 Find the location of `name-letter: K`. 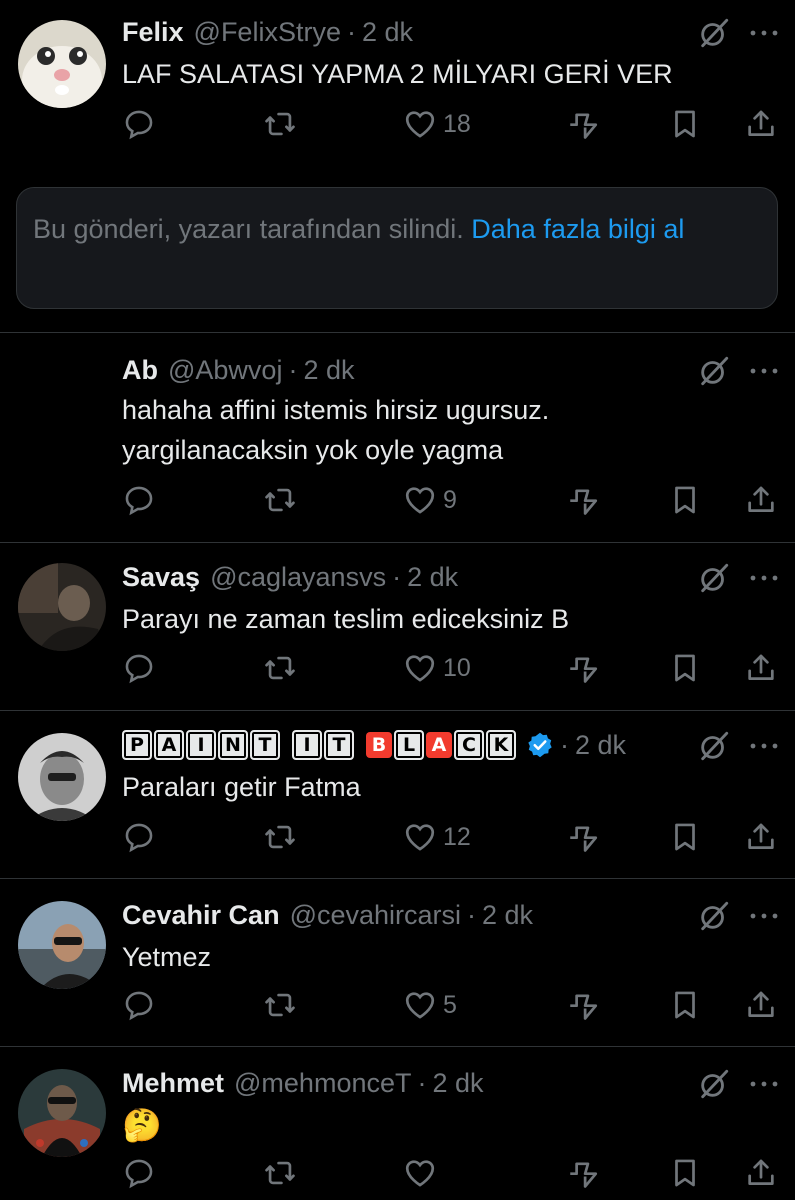

name-letter: K is located at coordinates (501, 745).